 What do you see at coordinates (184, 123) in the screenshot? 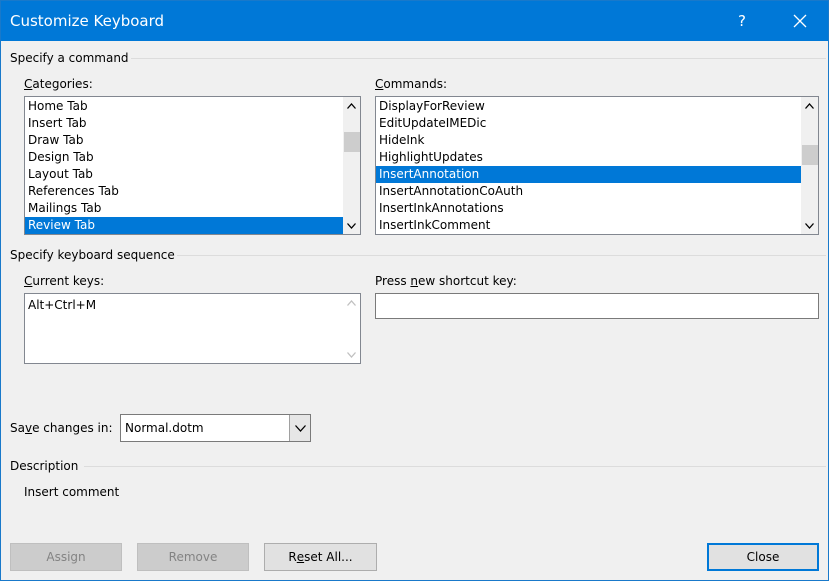
I see `category-list-item: Insert Tab` at bounding box center [184, 123].